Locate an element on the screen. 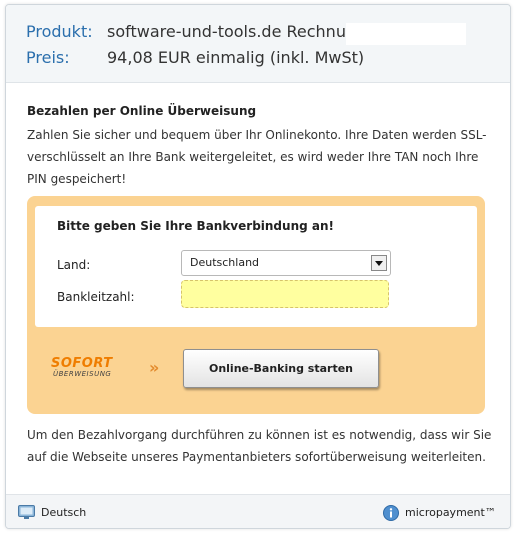 This screenshot has width=514, height=534. product-value: software-und-tools.de Rechnung is located at coordinates (237, 31).